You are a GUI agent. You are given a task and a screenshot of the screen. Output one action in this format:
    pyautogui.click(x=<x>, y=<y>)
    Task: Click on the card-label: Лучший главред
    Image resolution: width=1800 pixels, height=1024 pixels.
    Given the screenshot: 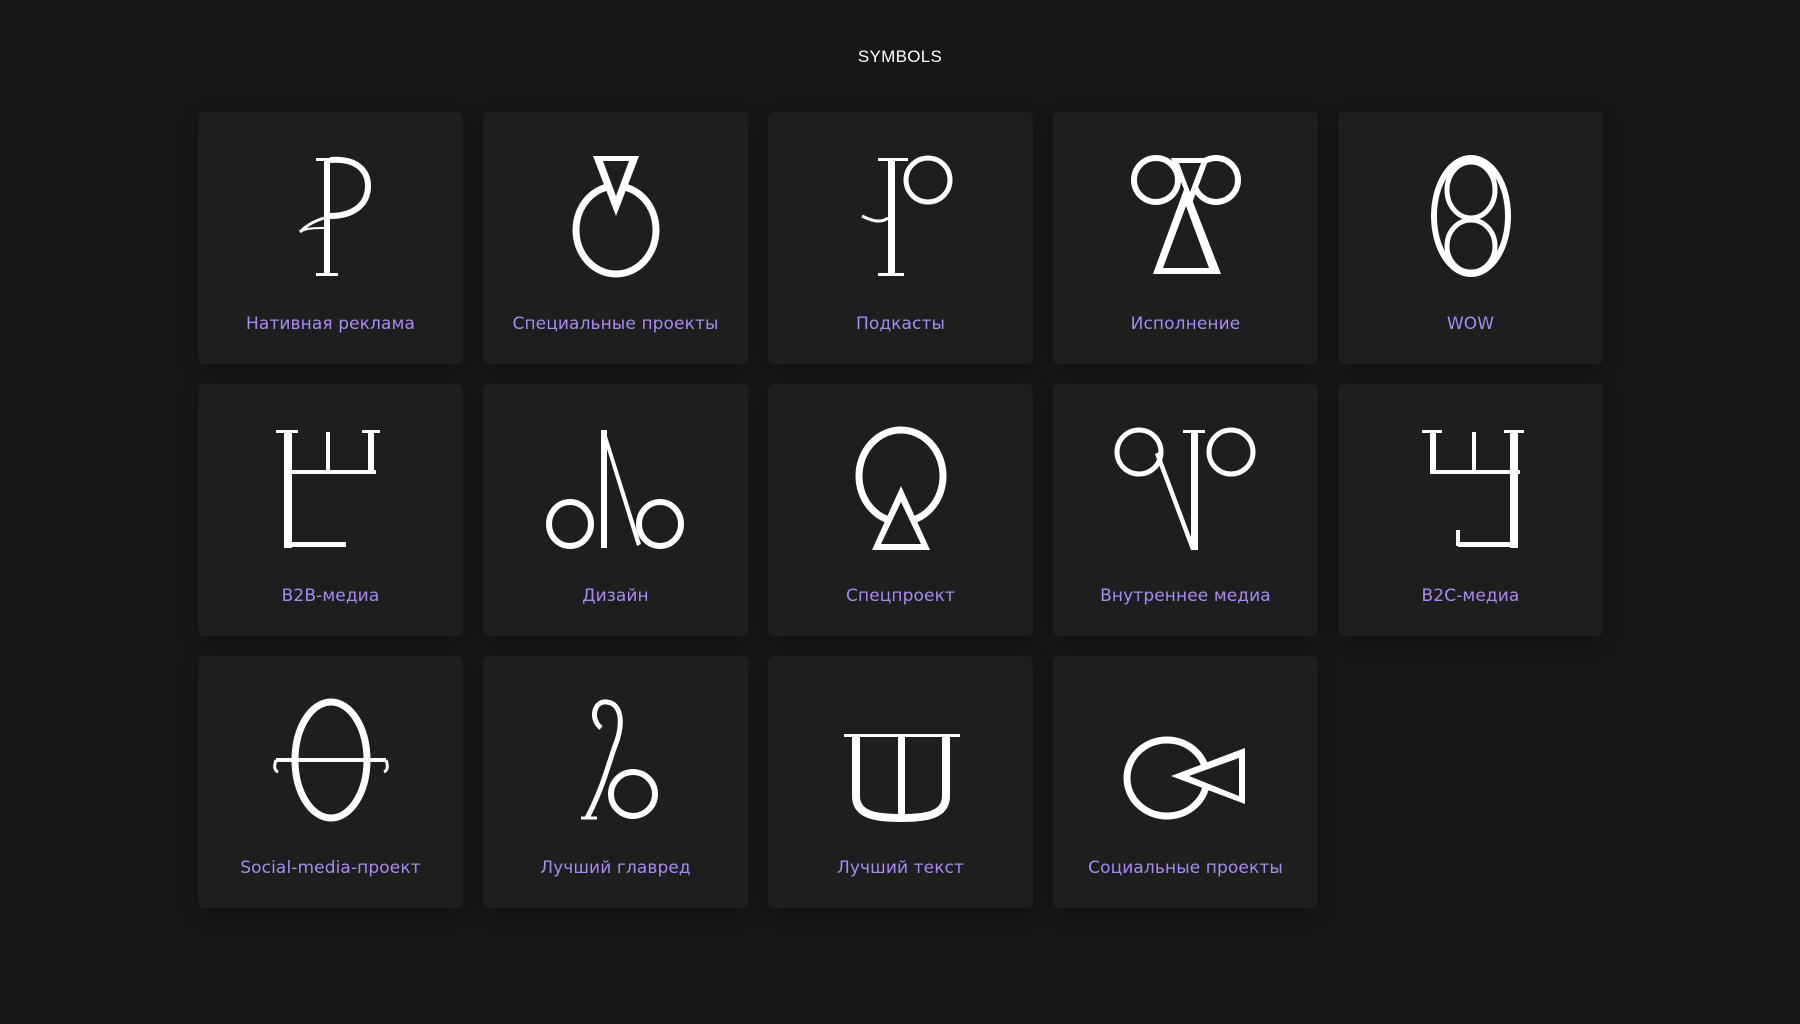 What is the action you would take?
    pyautogui.click(x=615, y=868)
    